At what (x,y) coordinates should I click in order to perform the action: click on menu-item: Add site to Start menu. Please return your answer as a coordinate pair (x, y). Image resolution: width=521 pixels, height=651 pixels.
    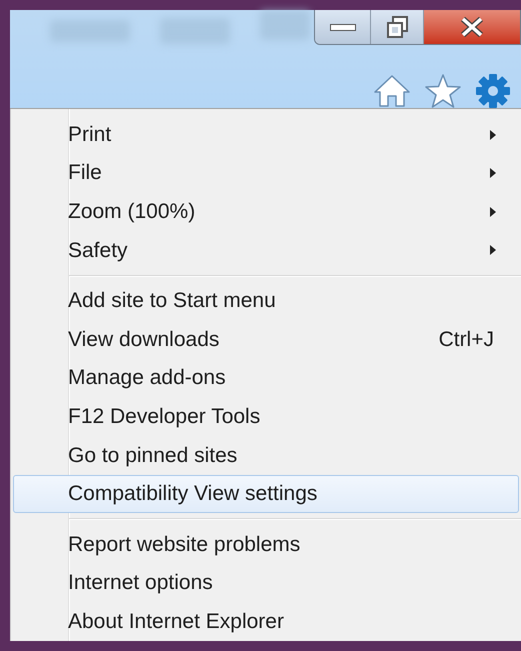
    Looking at the image, I should click on (266, 301).